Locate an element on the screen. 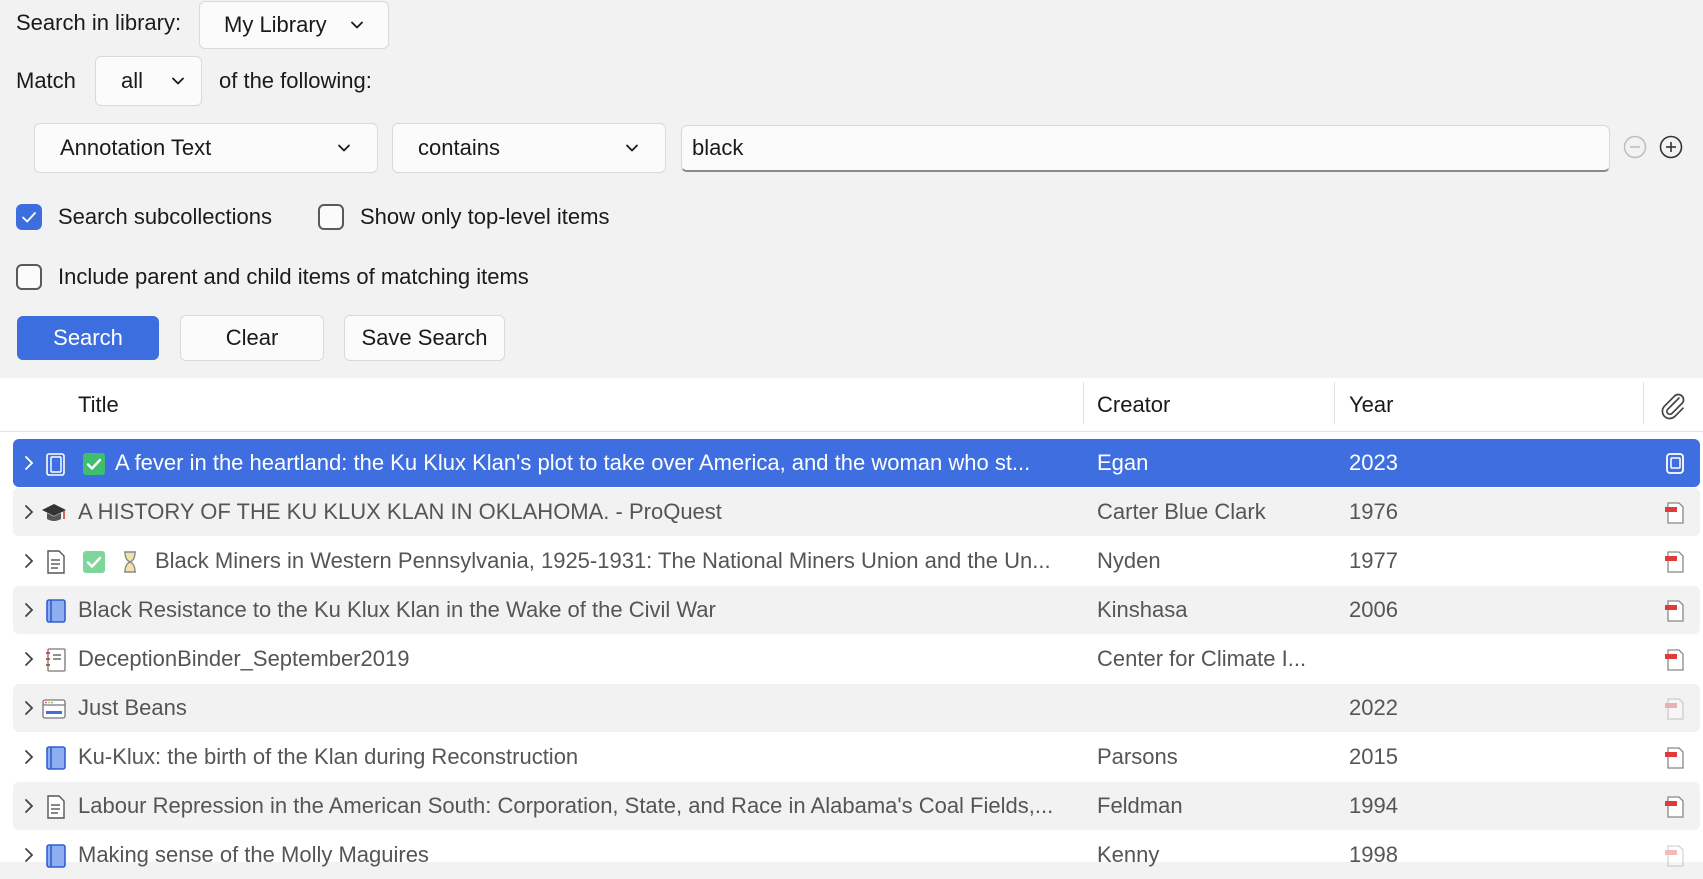 This screenshot has height=879, width=1703. hourglass-icon is located at coordinates (130, 562).